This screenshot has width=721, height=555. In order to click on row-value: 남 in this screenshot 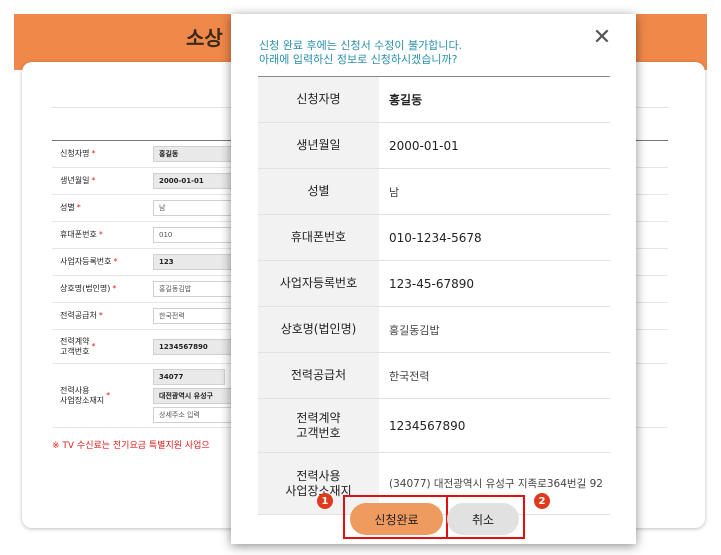, I will do `click(394, 192)`.